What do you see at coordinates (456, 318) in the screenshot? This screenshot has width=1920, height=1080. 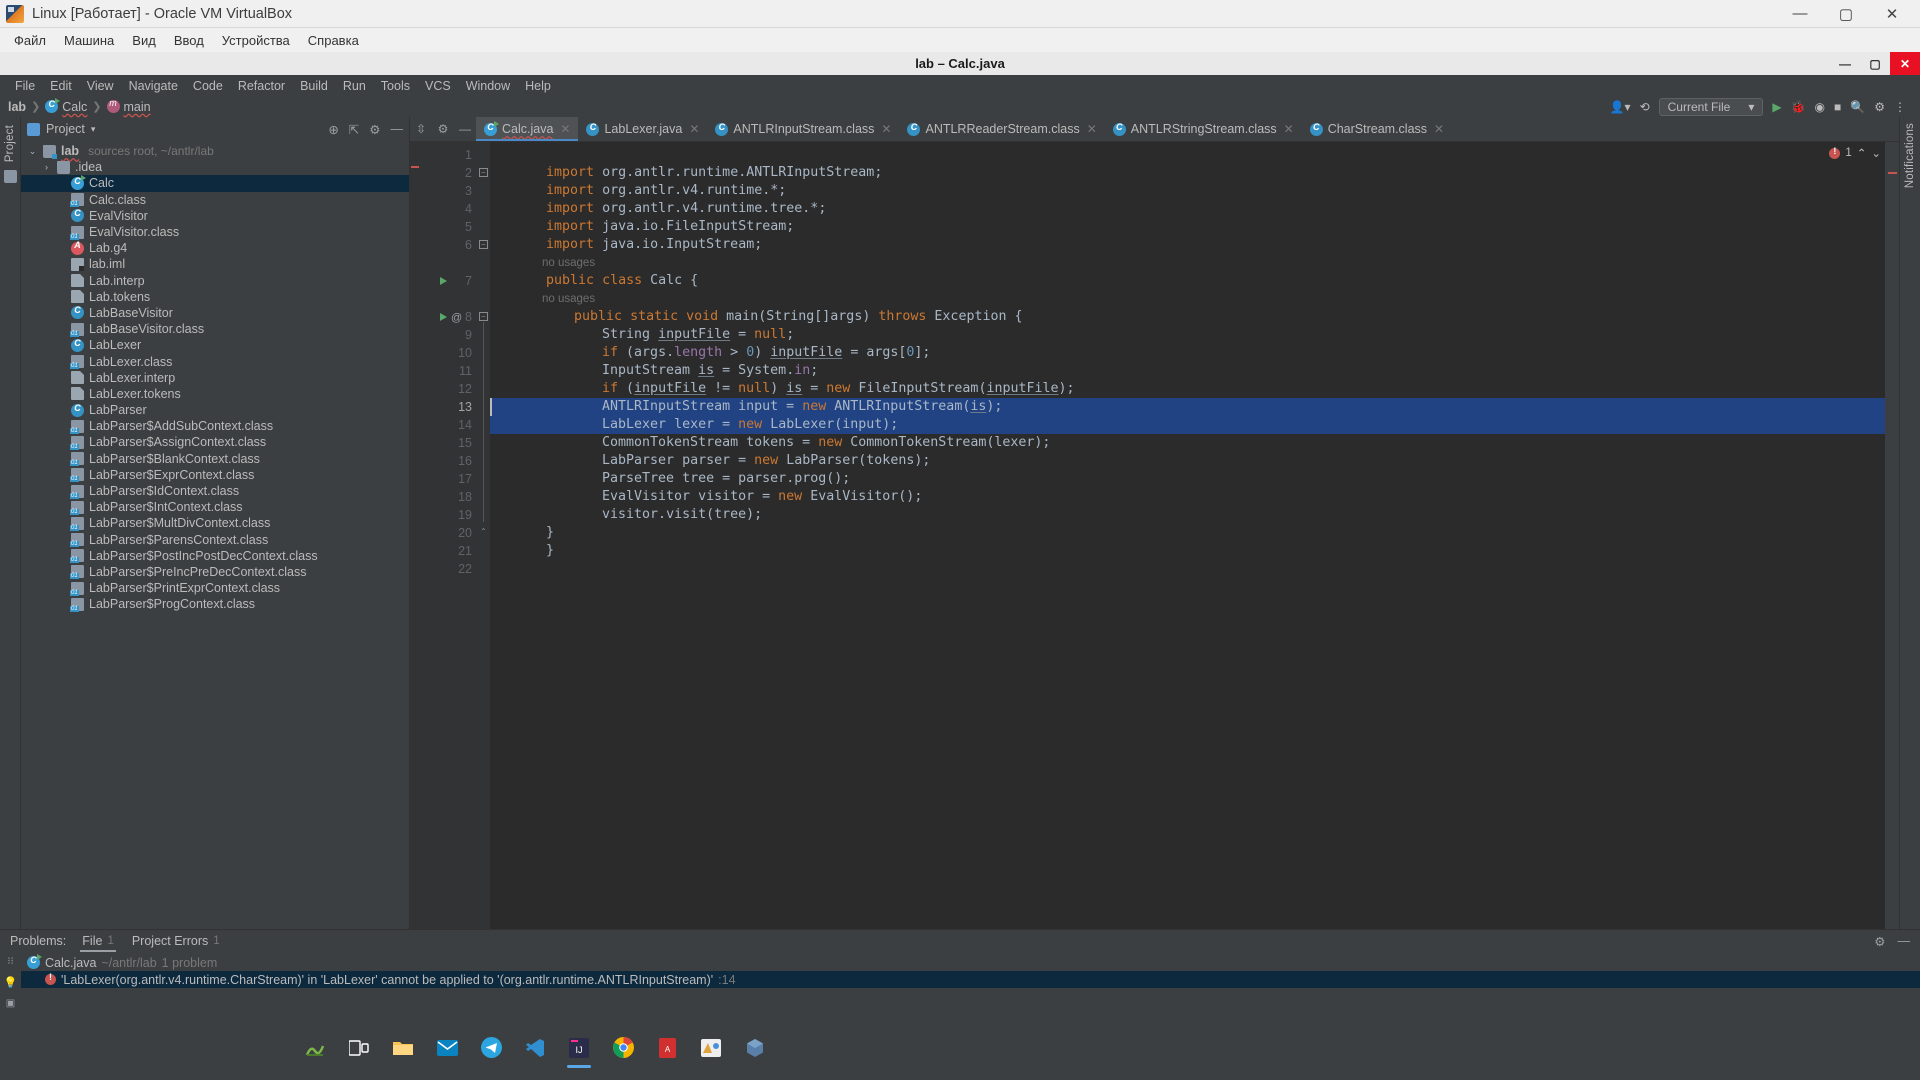 I see `override-marker-icon: @` at bounding box center [456, 318].